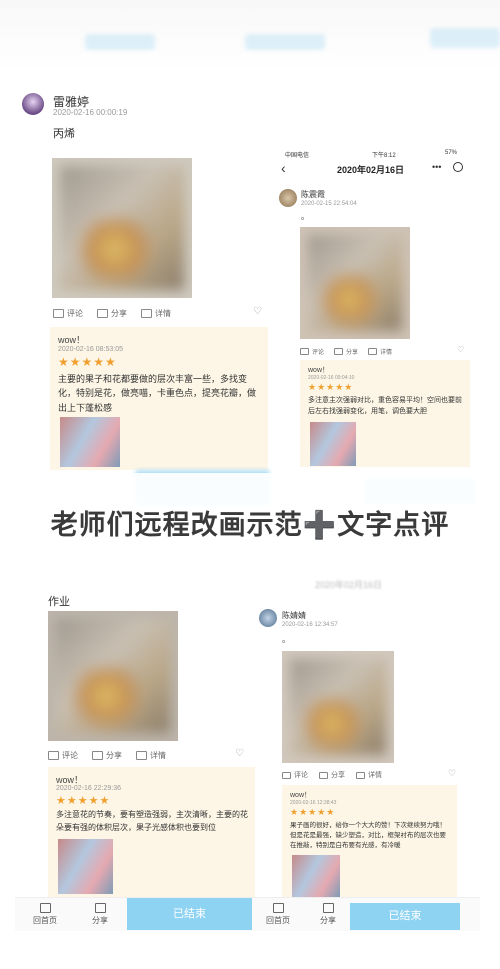 This screenshot has height=969, width=500. What do you see at coordinates (451, 153) in the screenshot?
I see `status-battery: 57%` at bounding box center [451, 153].